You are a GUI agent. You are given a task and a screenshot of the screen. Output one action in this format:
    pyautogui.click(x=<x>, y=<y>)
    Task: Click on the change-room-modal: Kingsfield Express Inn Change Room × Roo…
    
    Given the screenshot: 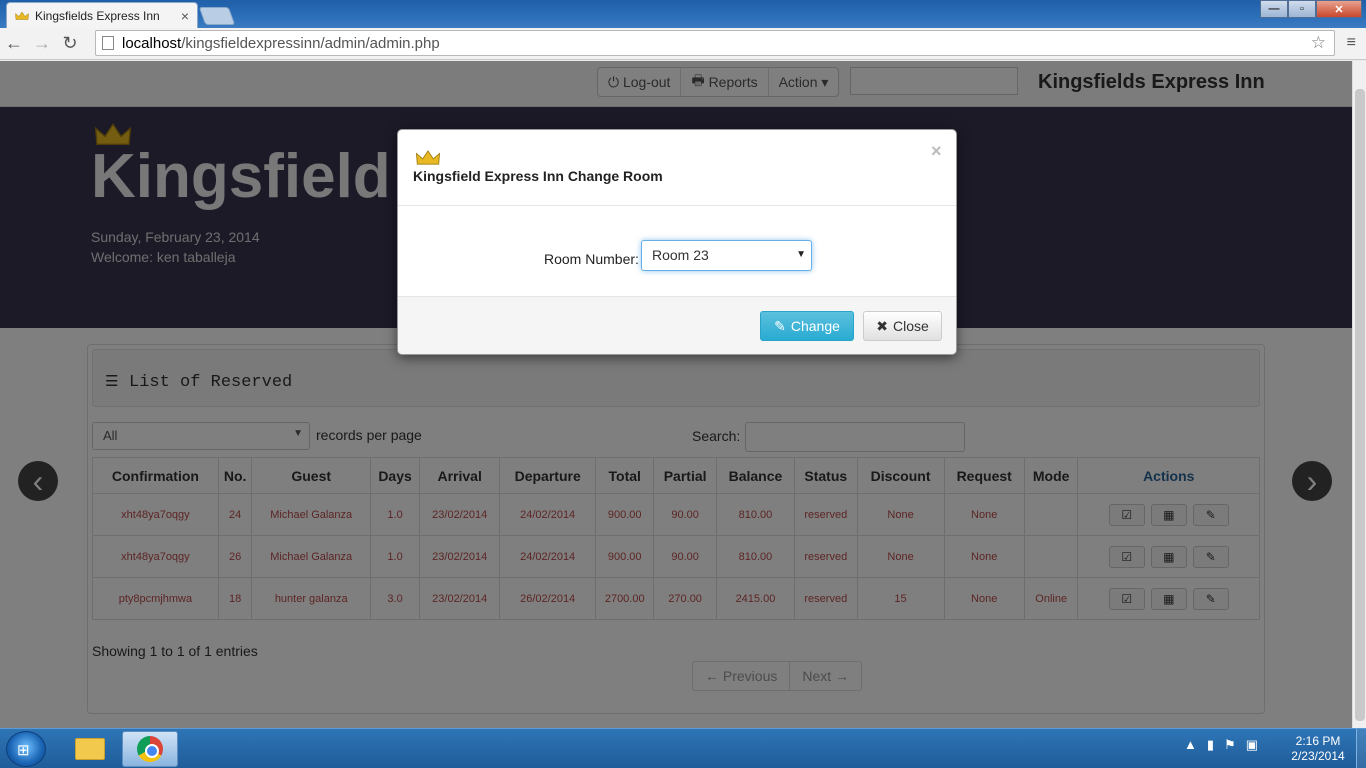 What is the action you would take?
    pyautogui.click(x=677, y=242)
    